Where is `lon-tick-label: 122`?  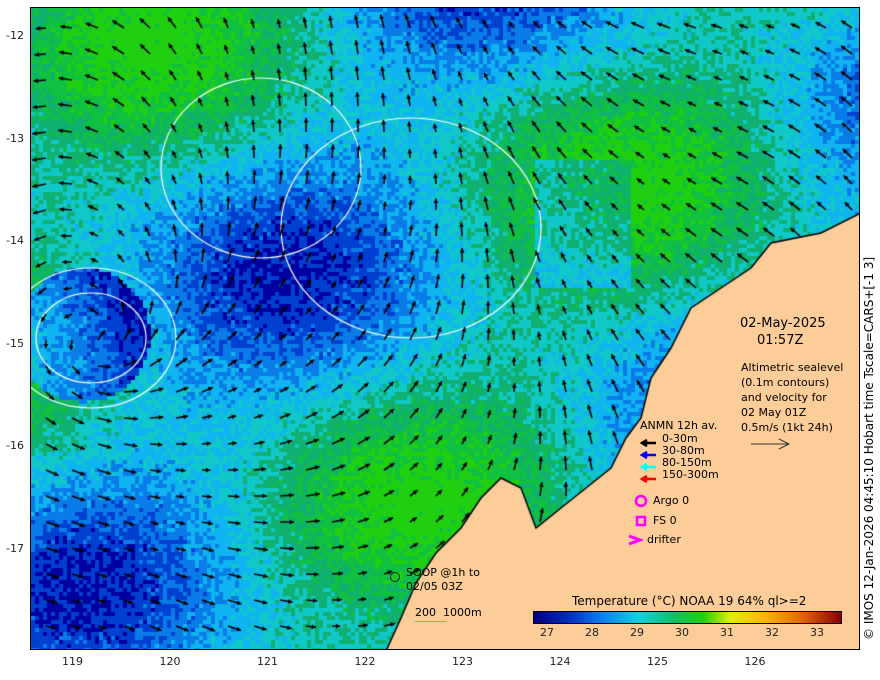 lon-tick-label: 122 is located at coordinates (365, 661).